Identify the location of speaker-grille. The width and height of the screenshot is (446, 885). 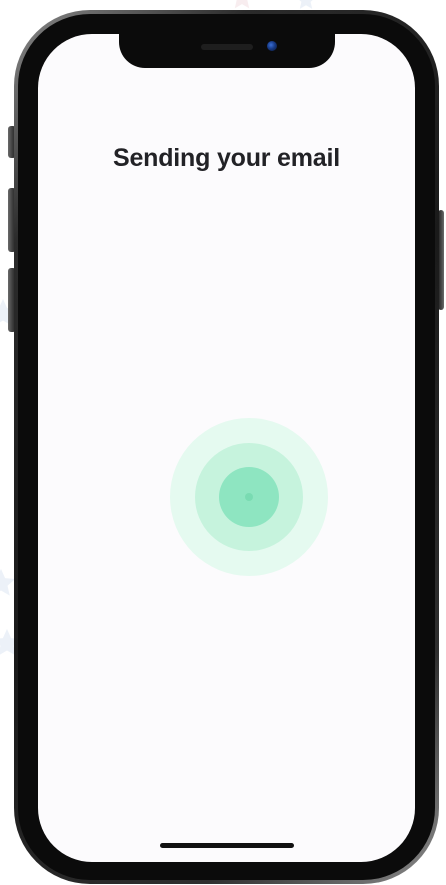
(226, 47).